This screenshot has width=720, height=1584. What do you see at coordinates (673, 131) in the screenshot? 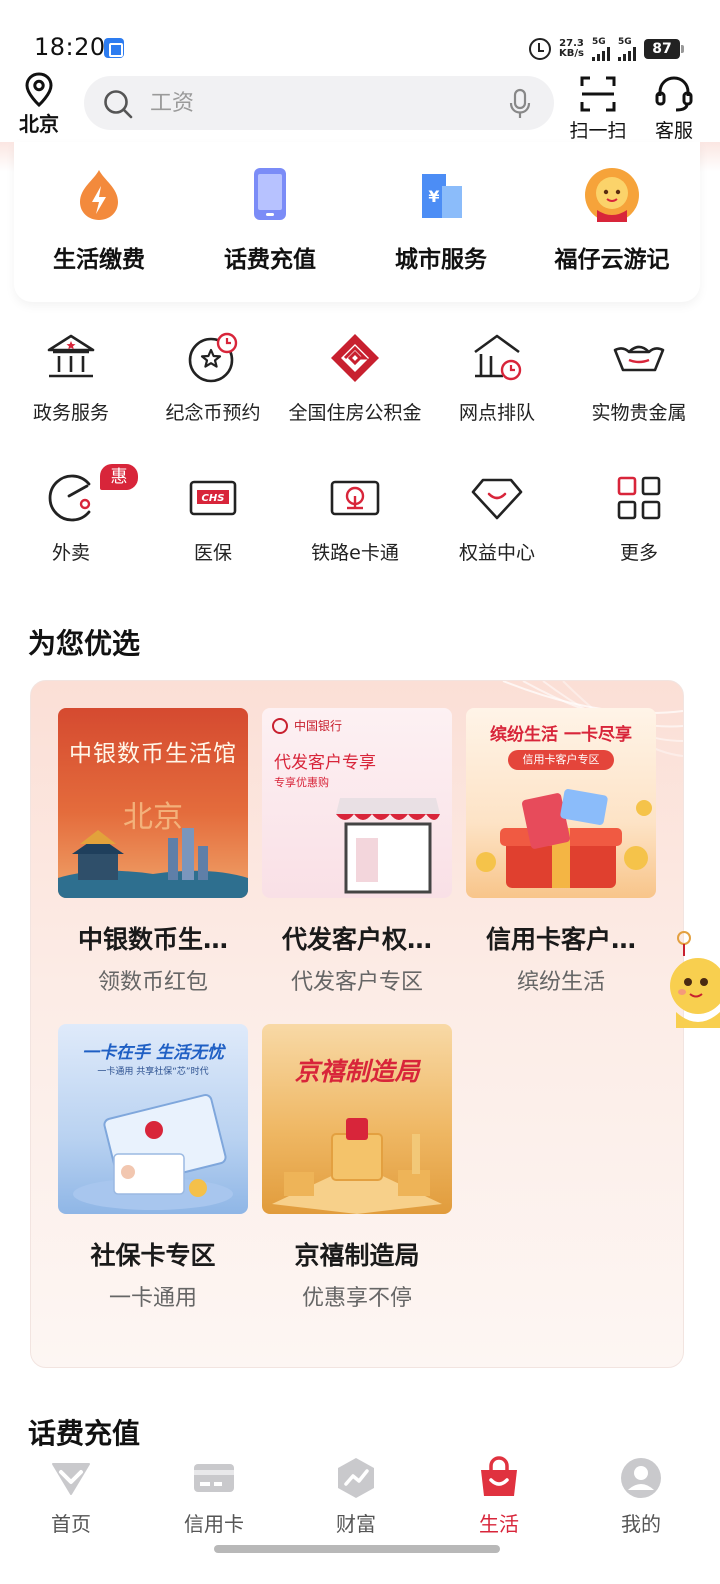
I see `customer-service-label: 客服` at bounding box center [673, 131].